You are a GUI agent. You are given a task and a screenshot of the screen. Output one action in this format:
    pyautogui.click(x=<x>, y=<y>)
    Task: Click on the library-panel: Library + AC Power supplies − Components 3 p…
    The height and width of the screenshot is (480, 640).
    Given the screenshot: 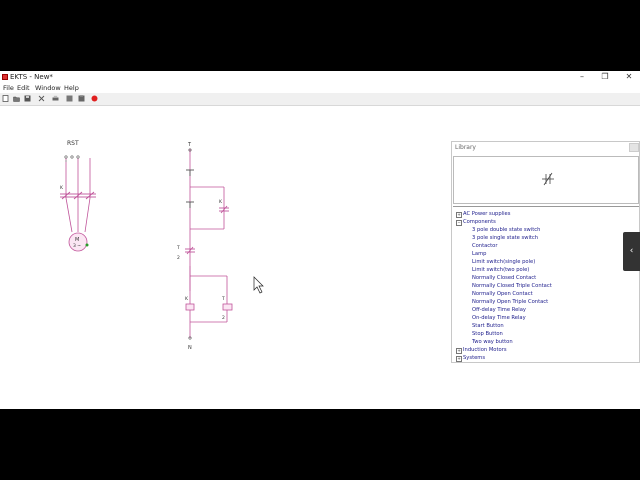 What is the action you would take?
    pyautogui.click(x=545, y=252)
    